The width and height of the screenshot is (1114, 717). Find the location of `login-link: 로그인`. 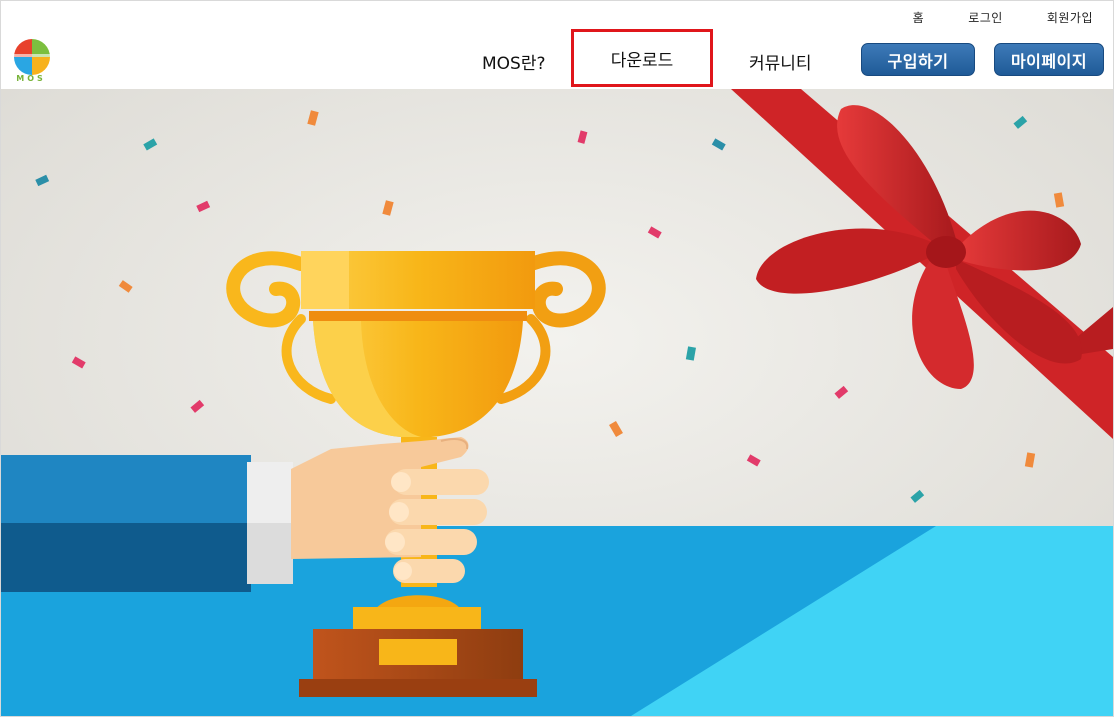

login-link: 로그인 is located at coordinates (985, 17).